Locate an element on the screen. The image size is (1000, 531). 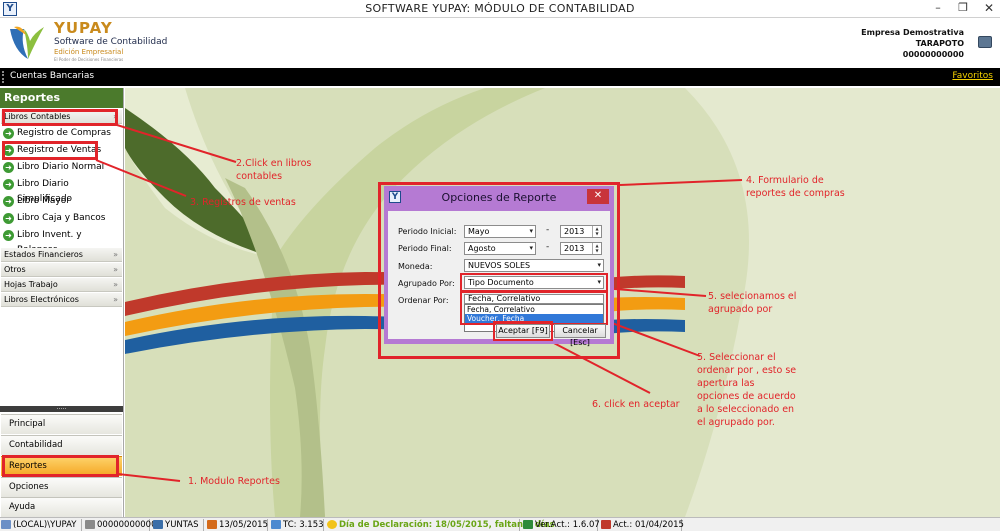
periodo-inicial-year-spinner: 2013 ▲ ▼ is located at coordinates (581, 231).